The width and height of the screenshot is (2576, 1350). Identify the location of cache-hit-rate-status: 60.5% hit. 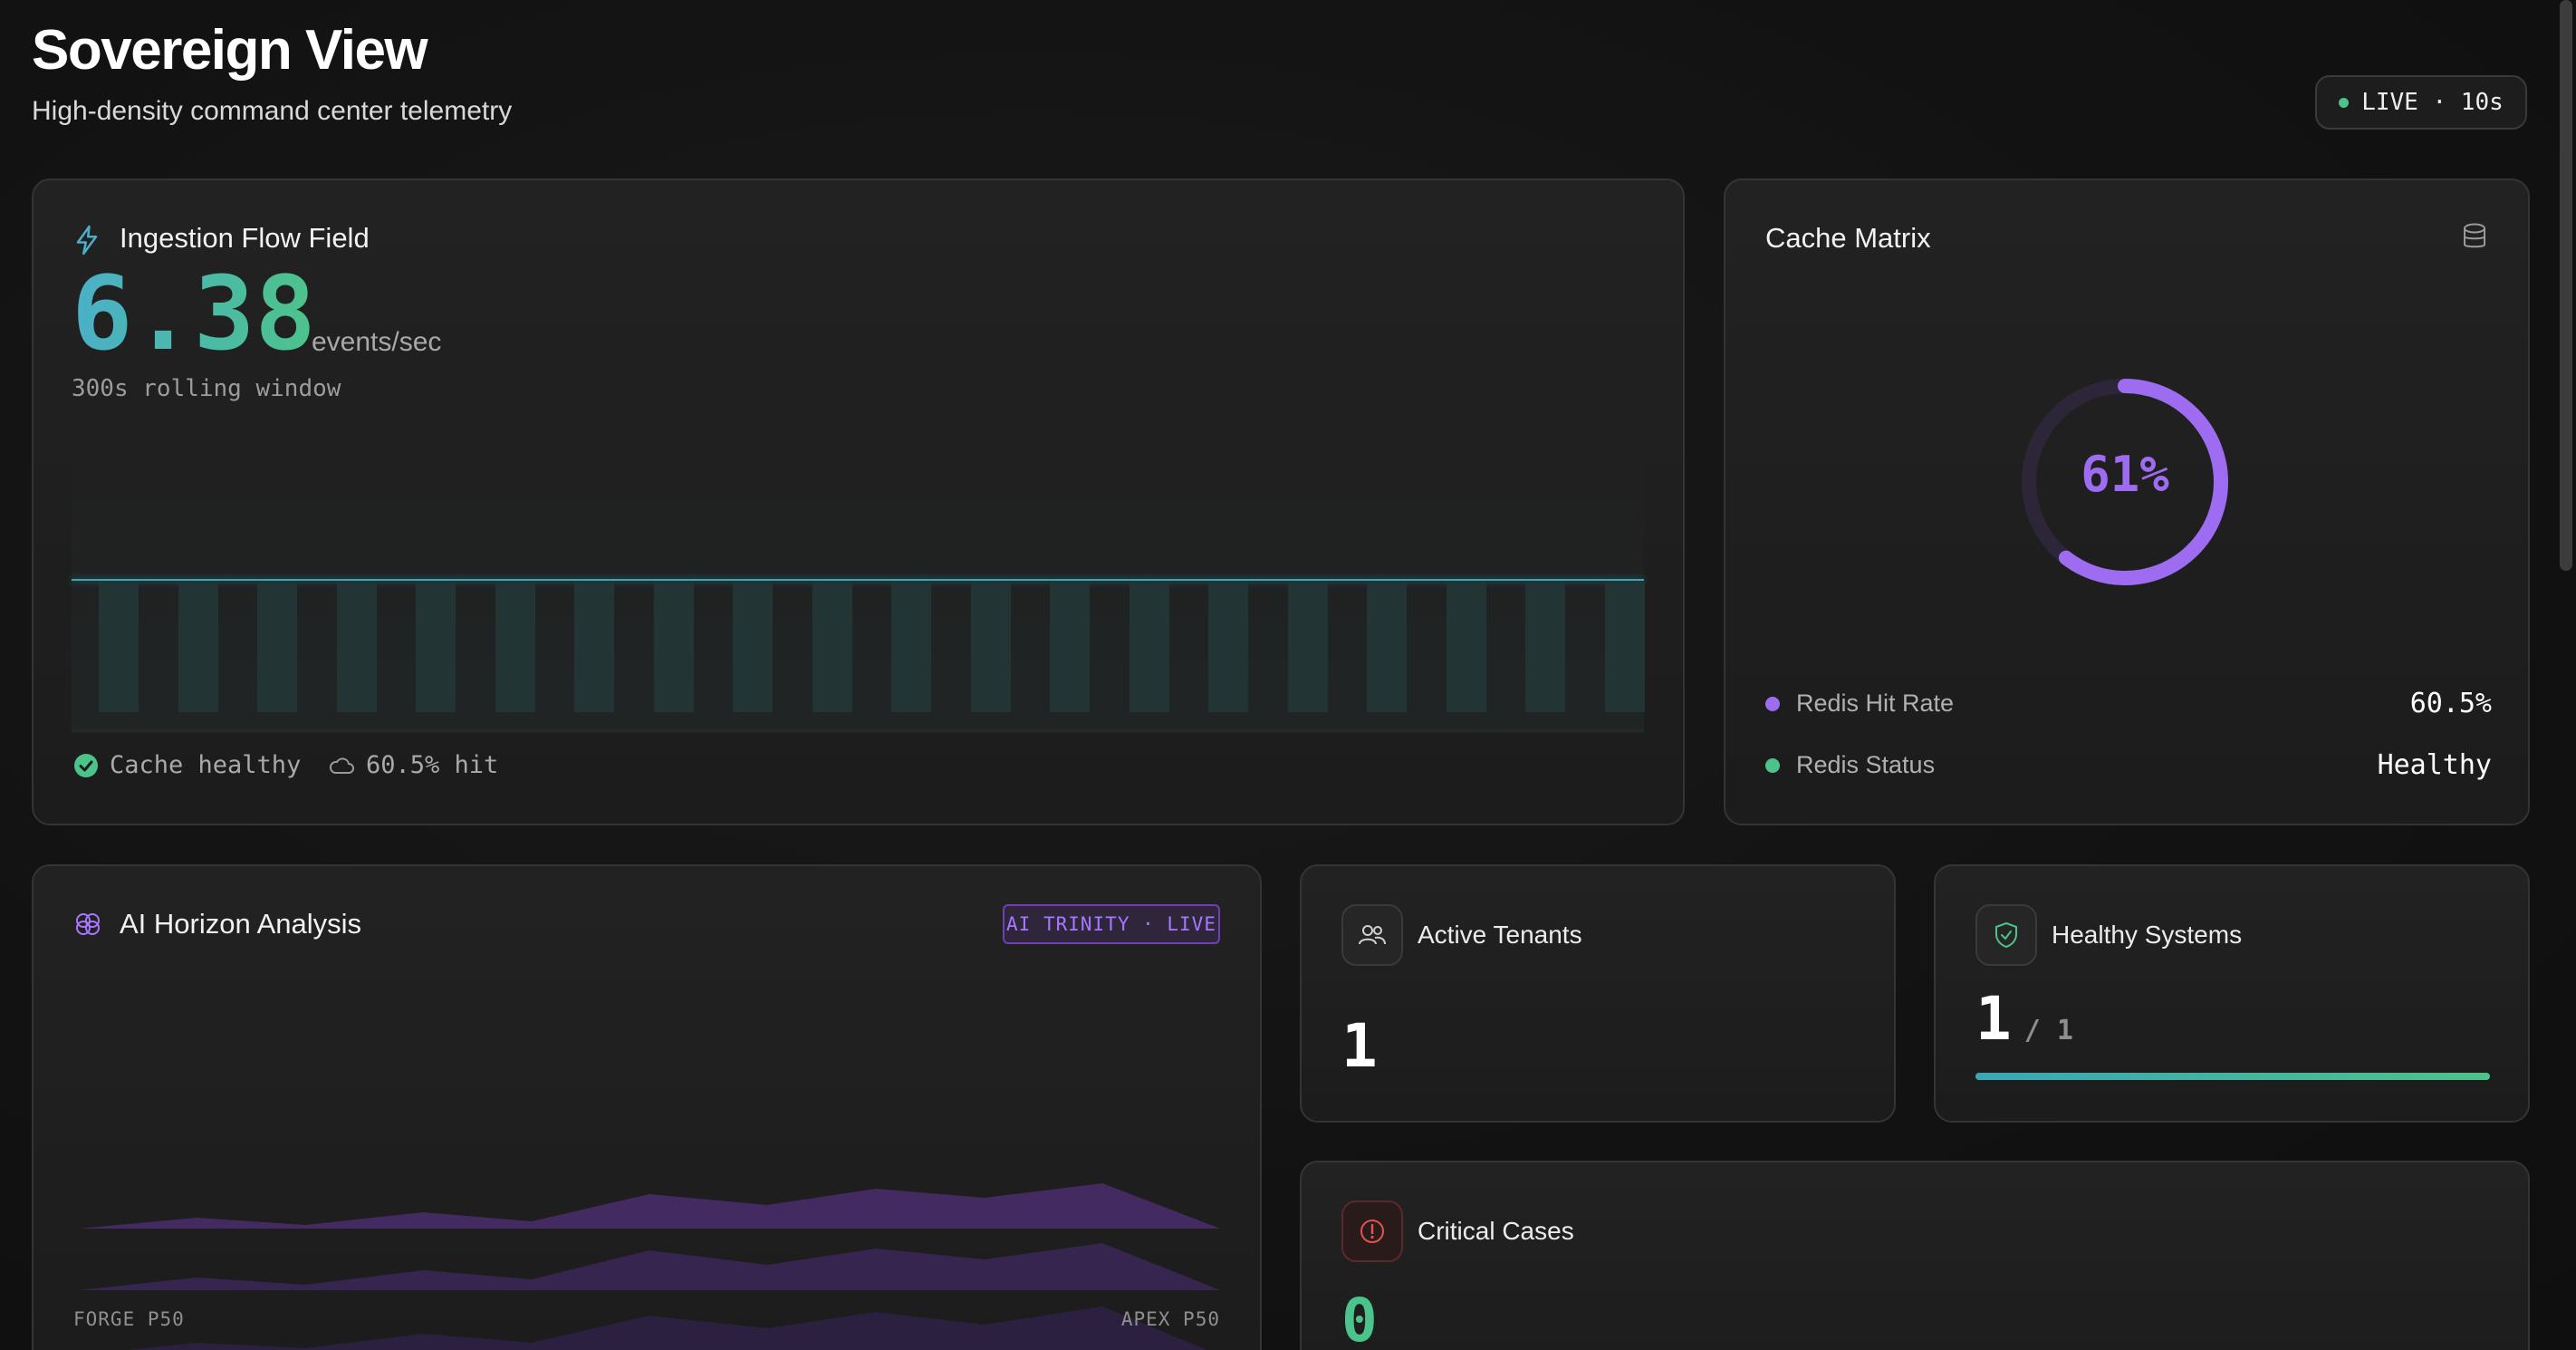
(413, 765).